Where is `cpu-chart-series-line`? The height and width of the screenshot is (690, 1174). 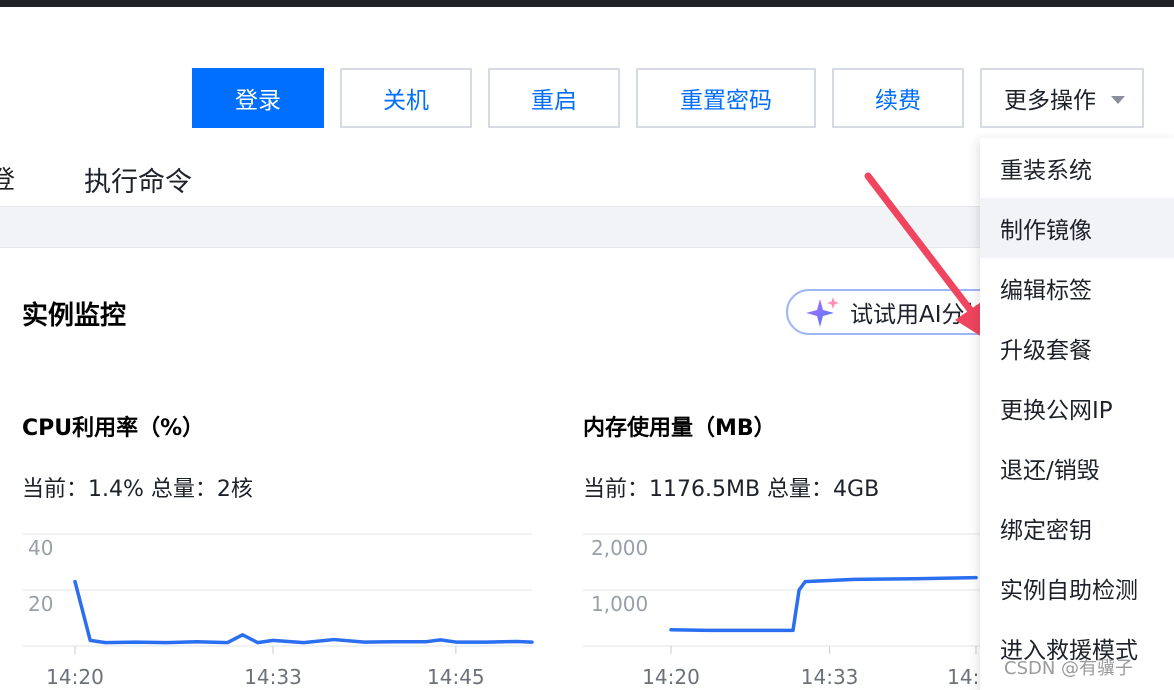
cpu-chart-series-line is located at coordinates (303, 612).